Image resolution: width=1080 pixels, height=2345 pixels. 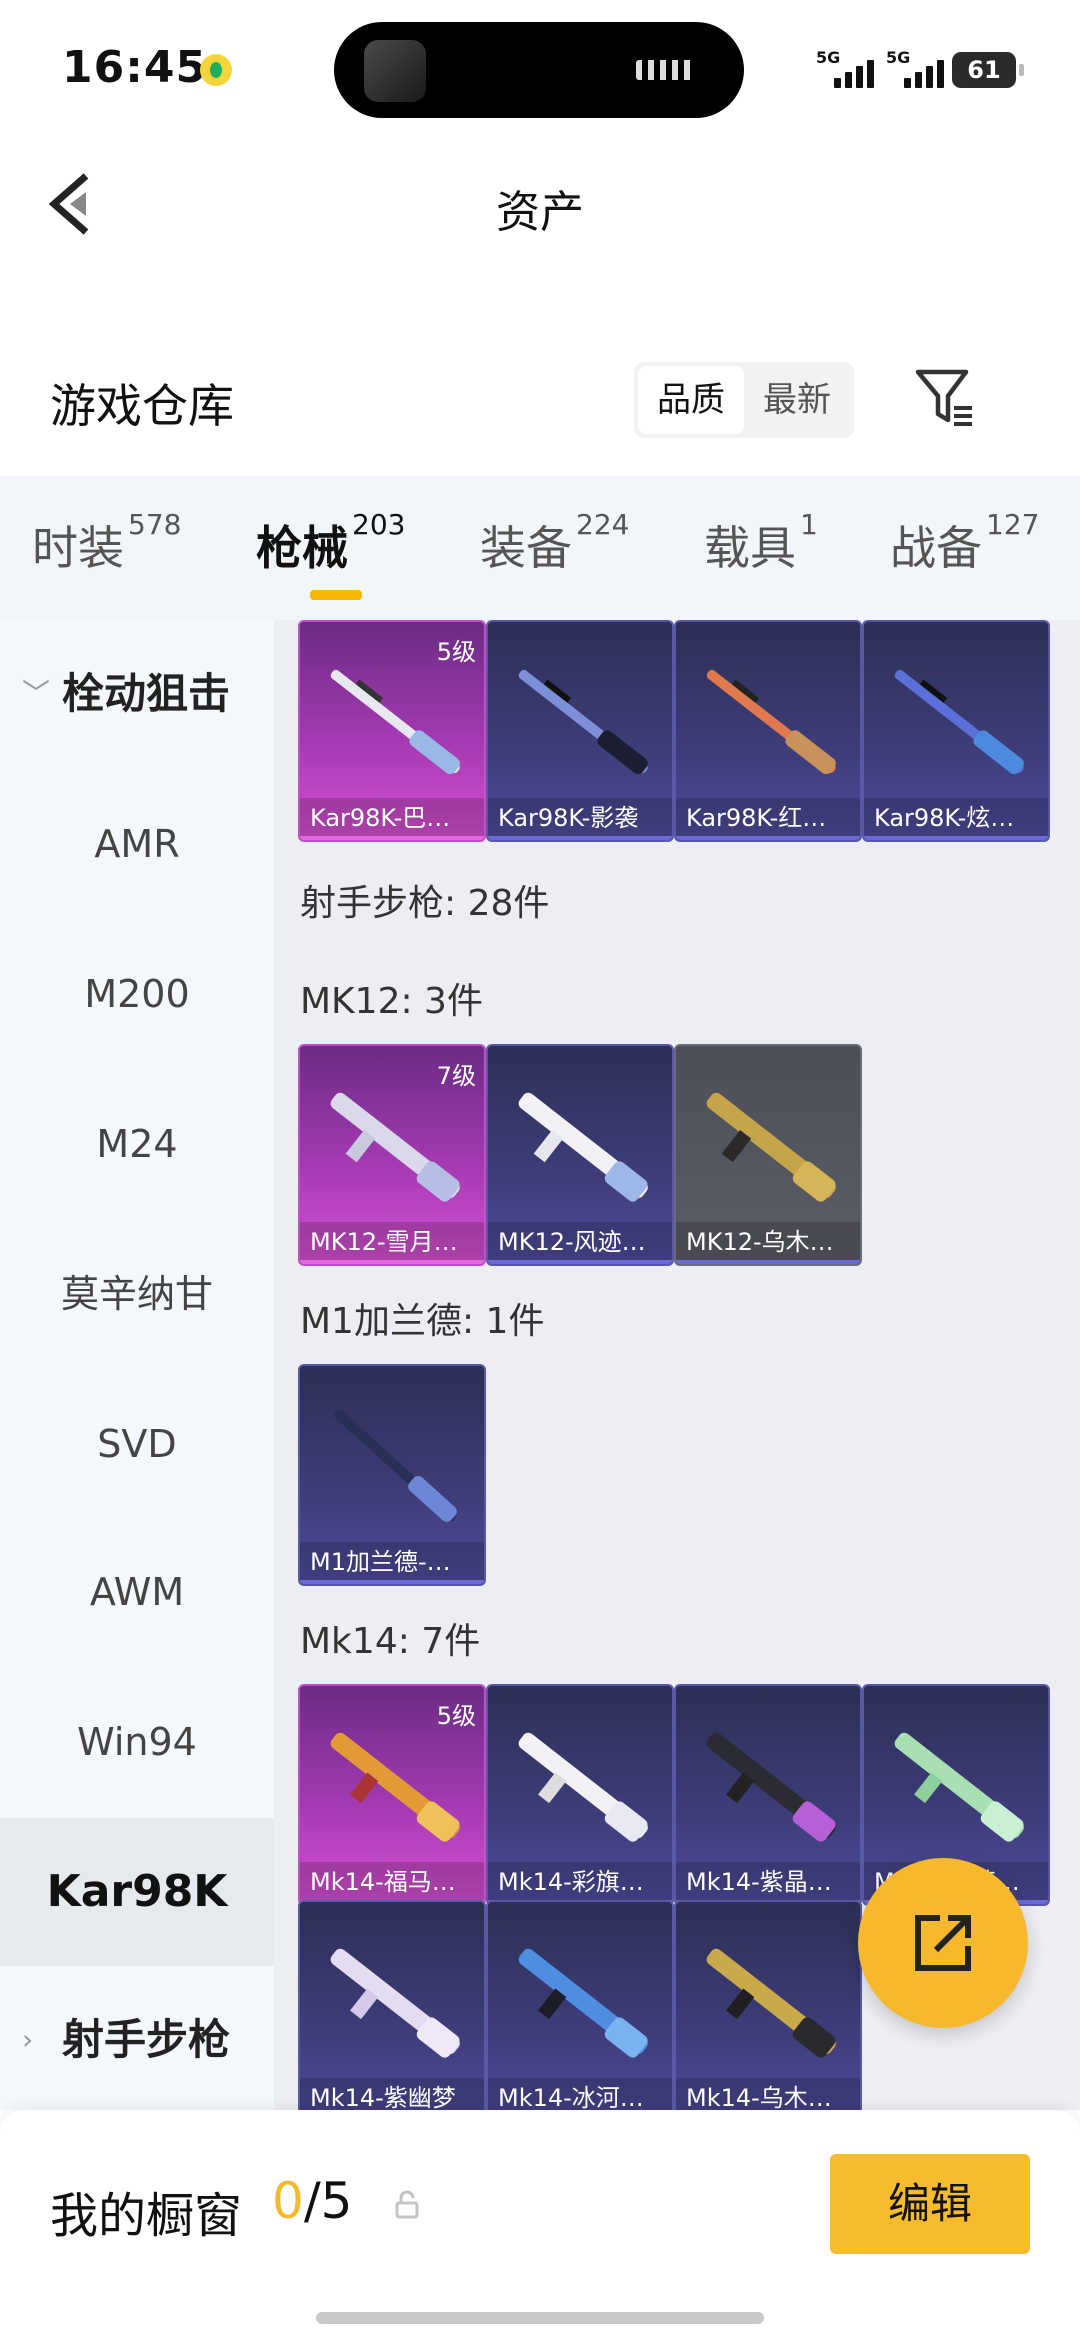 I want to click on sidebar-item-awm: AWM, so click(x=137, y=1592).